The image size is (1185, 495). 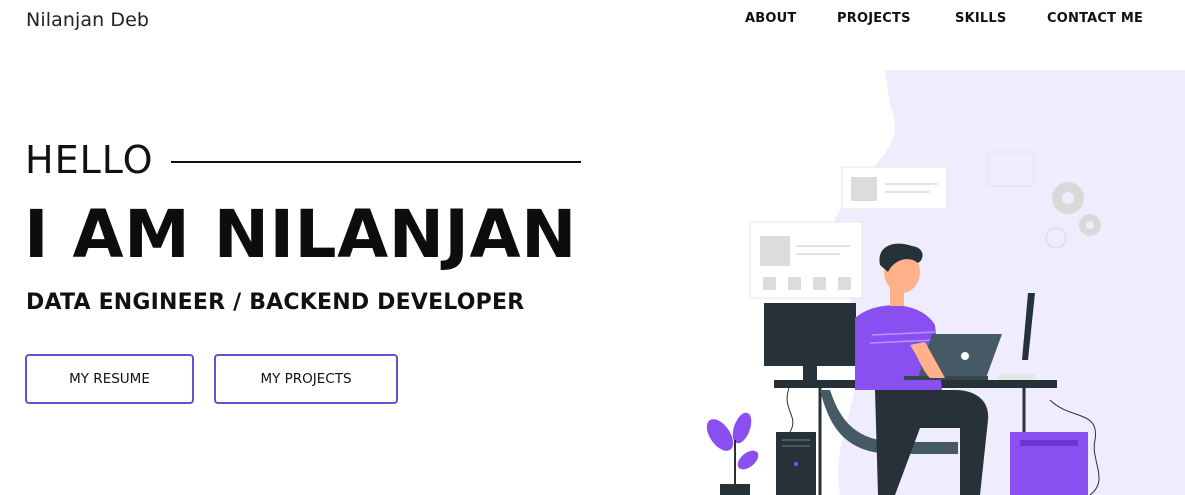 I want to click on greeting-row: HELLO, so click(x=303, y=160).